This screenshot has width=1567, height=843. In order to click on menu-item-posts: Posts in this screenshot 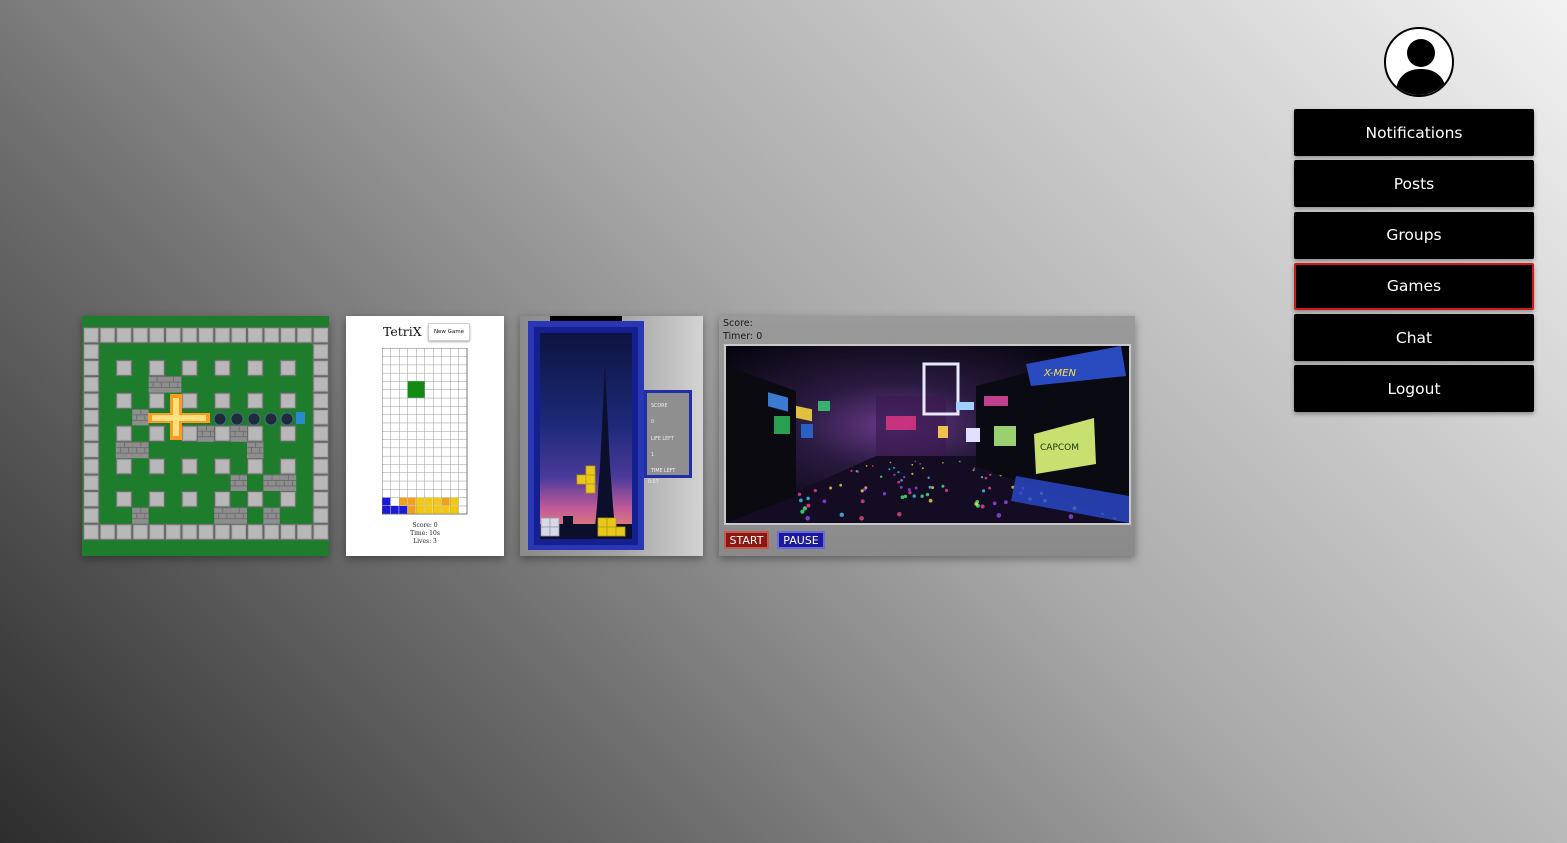, I will do `click(1414, 184)`.